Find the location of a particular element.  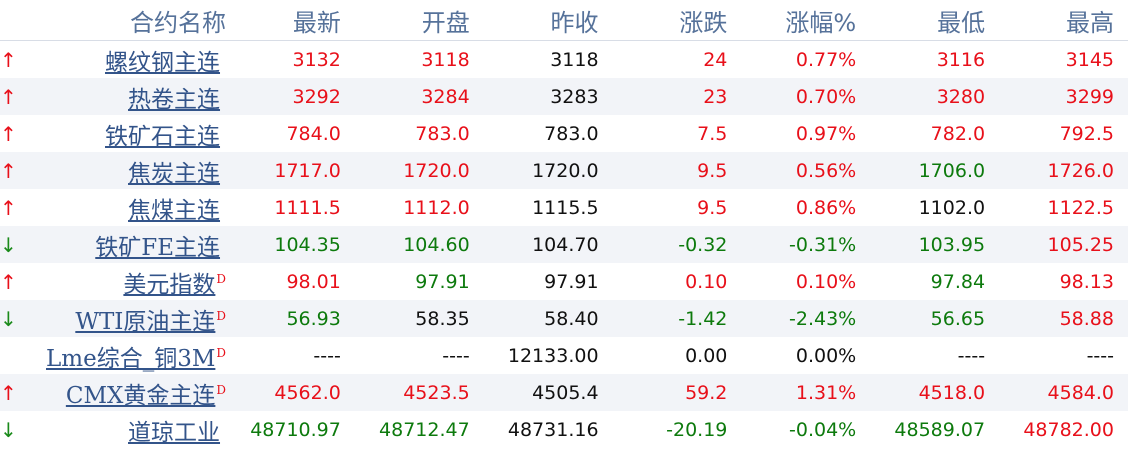

change-cell: -1.42 is located at coordinates (677, 318).